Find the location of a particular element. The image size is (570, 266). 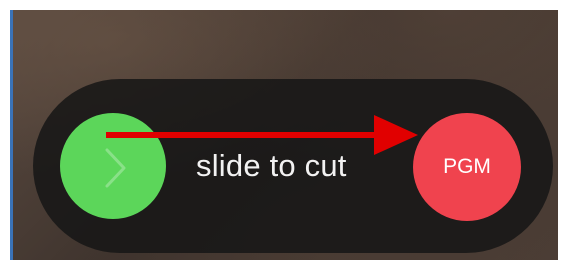

slide-knob is located at coordinates (113, 166).